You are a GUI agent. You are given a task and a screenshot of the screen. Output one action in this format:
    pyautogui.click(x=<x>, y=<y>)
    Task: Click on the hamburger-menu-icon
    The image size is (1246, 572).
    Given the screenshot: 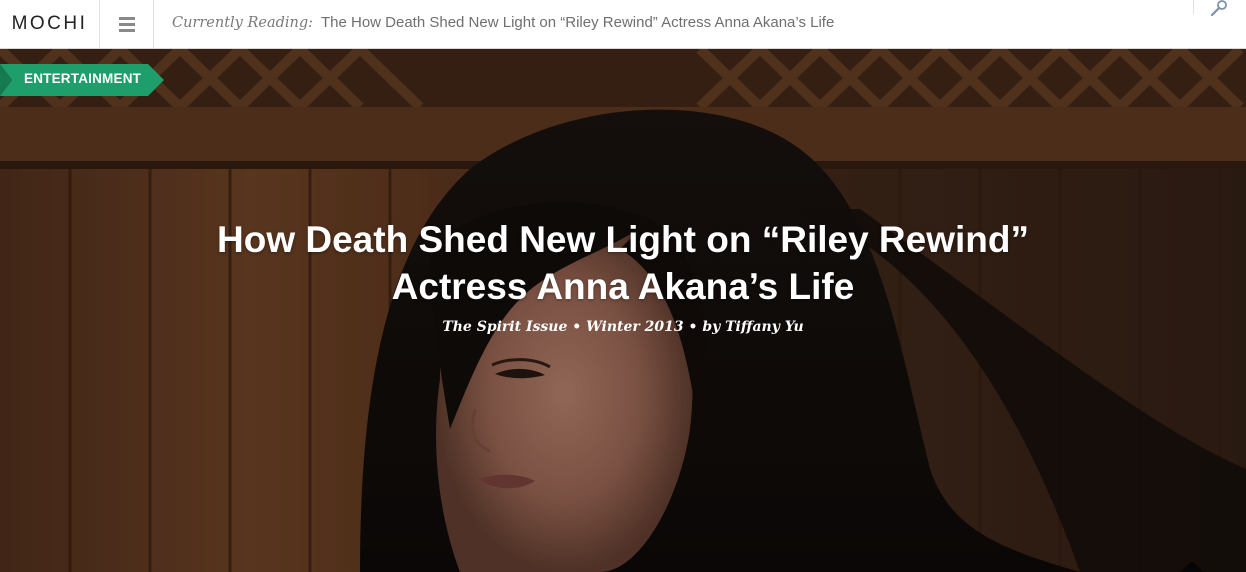 What is the action you would take?
    pyautogui.click(x=126, y=24)
    